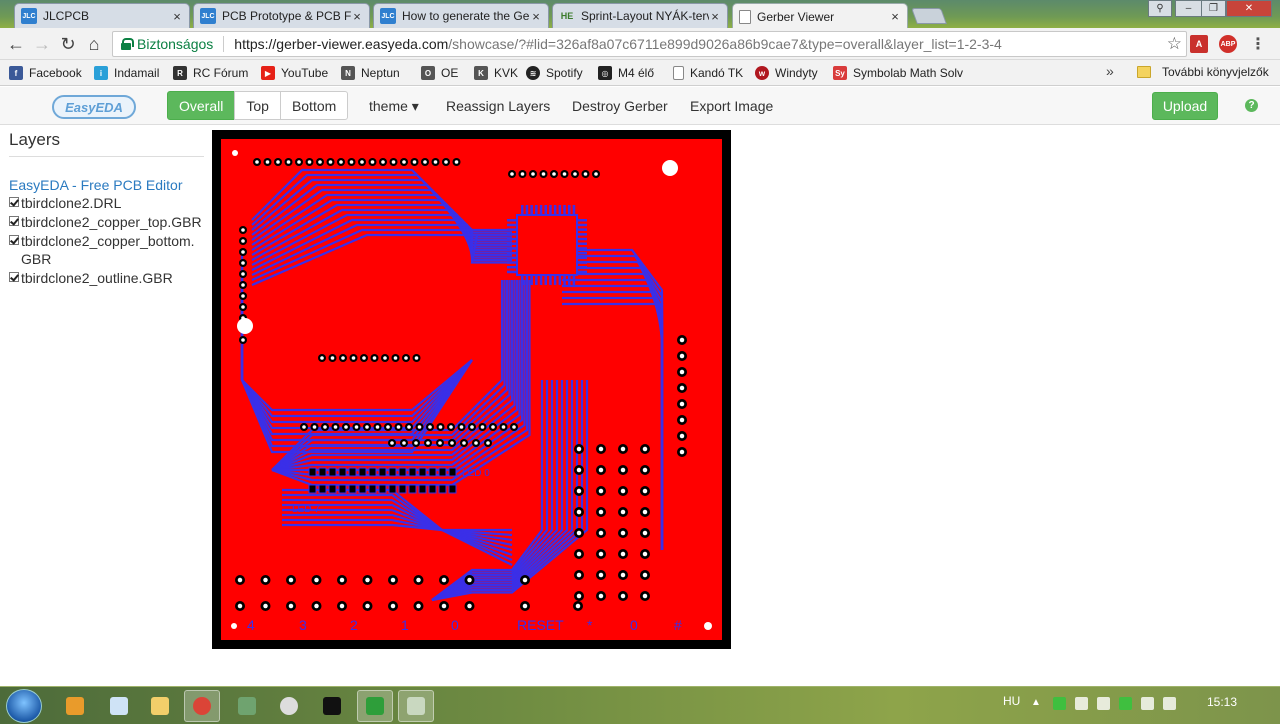  I want to click on sync-icon, so click(1059, 703).